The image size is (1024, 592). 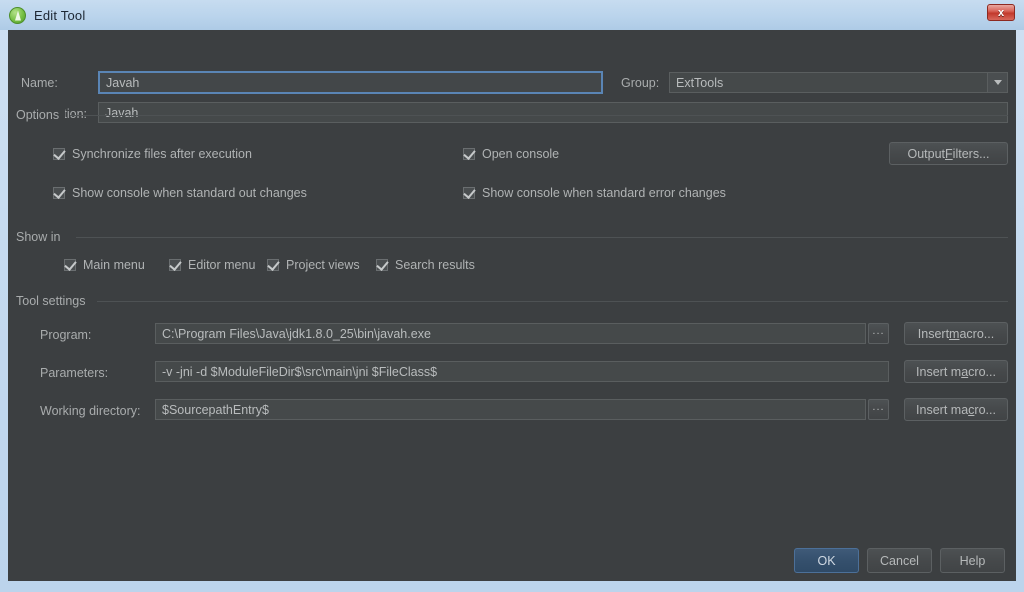 I want to click on checkbox-label: Editor menu, so click(x=222, y=265).